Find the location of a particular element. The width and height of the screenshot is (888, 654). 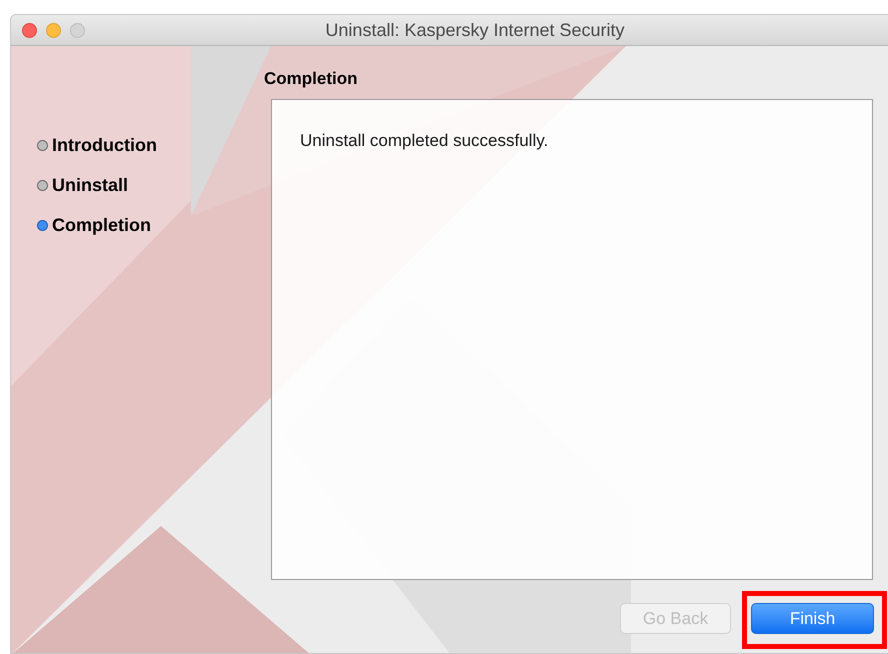

zoom-button is located at coordinates (77, 30).